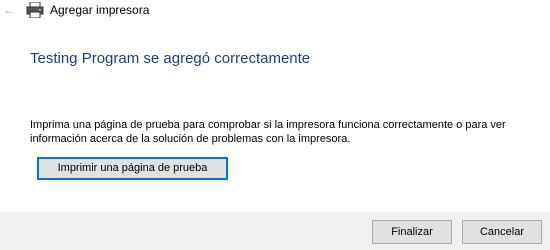 The image size is (550, 250). What do you see at coordinates (100, 10) in the screenshot?
I see `window-title: Agregar impresora` at bounding box center [100, 10].